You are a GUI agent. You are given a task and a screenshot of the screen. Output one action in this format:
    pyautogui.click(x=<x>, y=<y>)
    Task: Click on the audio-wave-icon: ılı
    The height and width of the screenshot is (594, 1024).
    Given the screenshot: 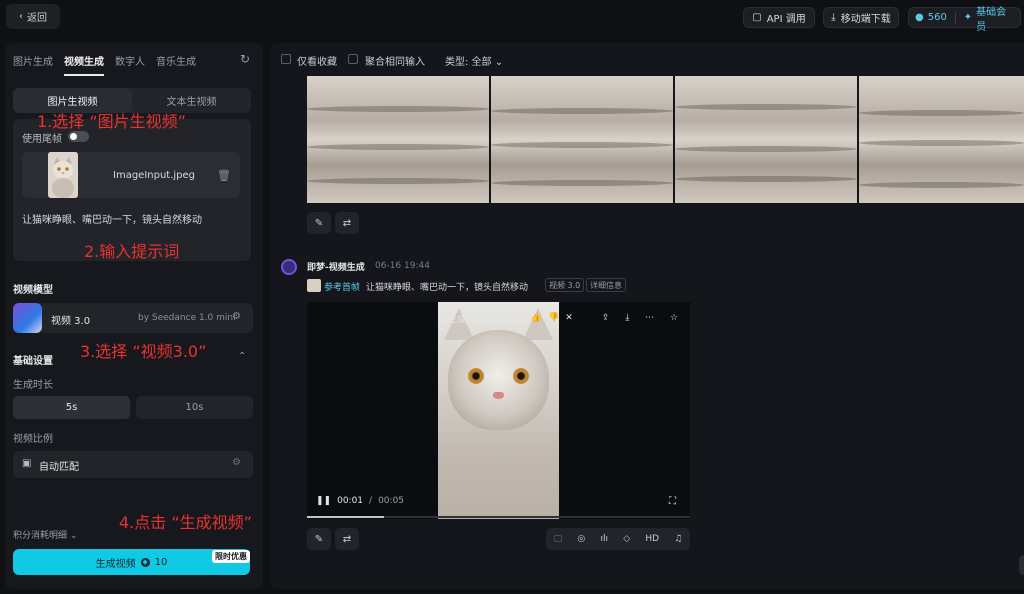 What is the action you would take?
    pyautogui.click(x=604, y=539)
    